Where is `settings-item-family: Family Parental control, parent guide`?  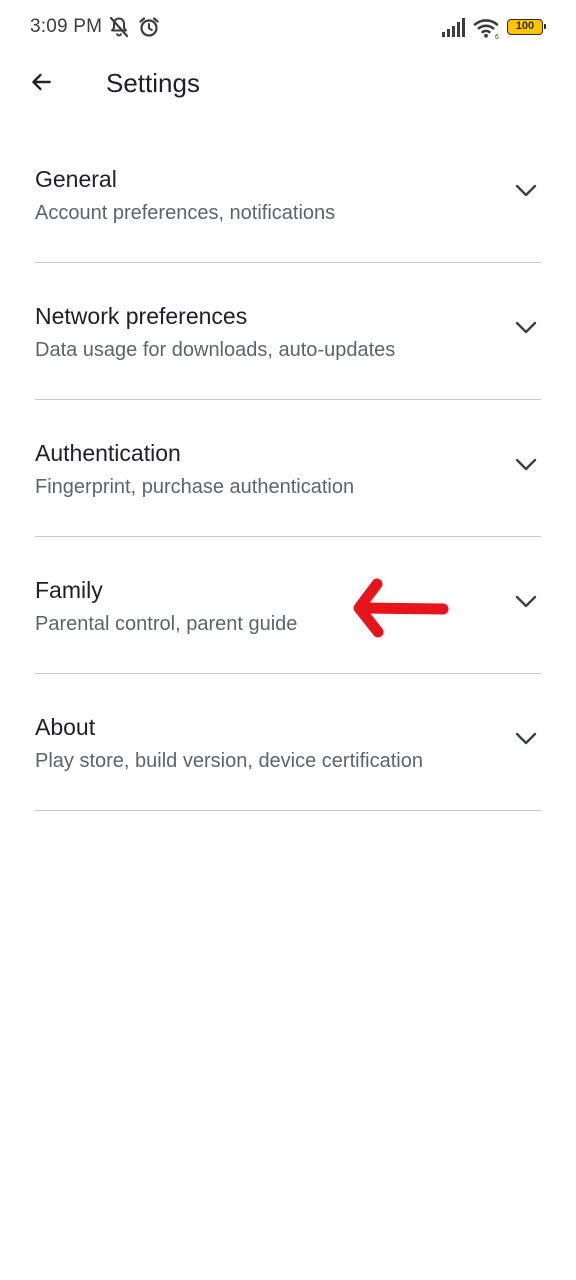
settings-item-family: Family Parental control, parent guide is located at coordinates (288, 605).